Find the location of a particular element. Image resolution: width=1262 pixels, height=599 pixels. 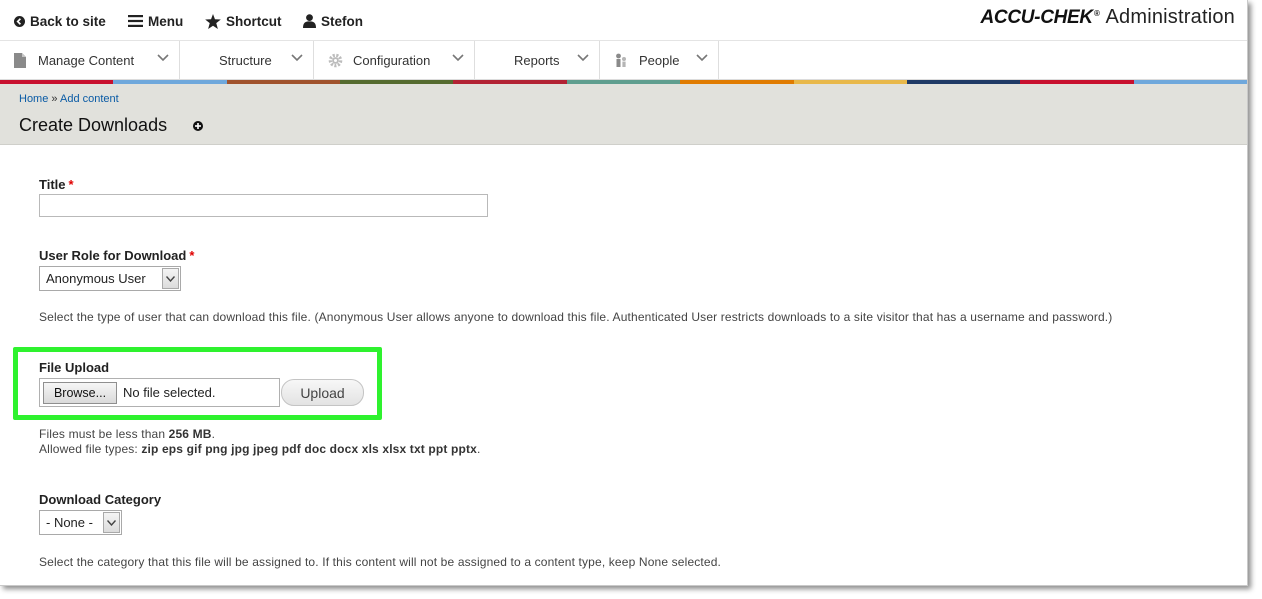

tray-item-label: Reports is located at coordinates (537, 60).